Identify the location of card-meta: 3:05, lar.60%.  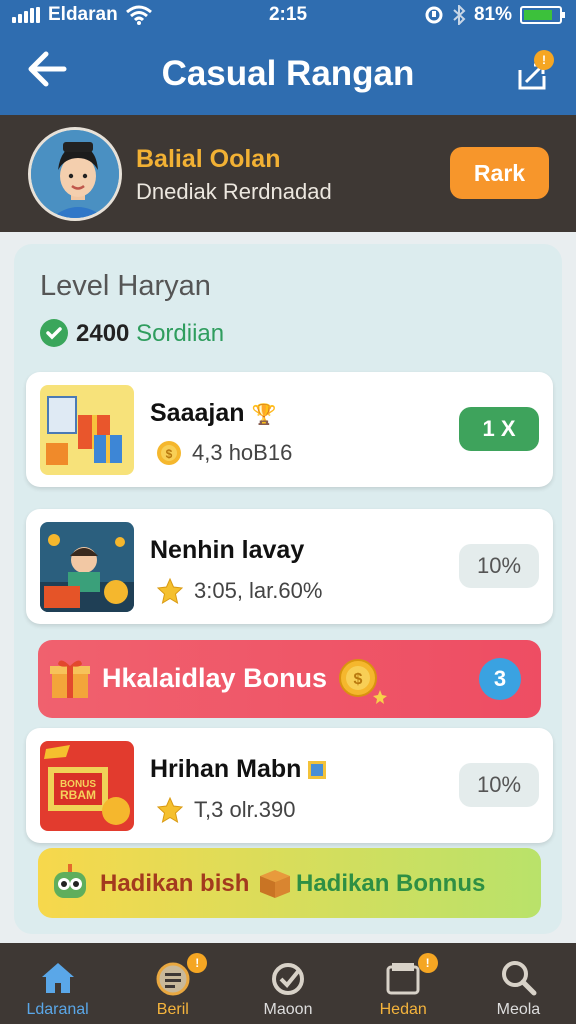
(239, 591).